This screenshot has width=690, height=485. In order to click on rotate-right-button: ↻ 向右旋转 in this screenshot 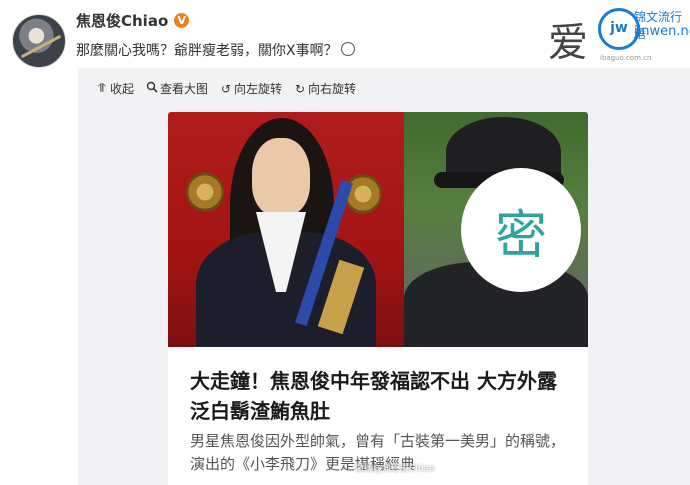, I will do `click(325, 88)`.